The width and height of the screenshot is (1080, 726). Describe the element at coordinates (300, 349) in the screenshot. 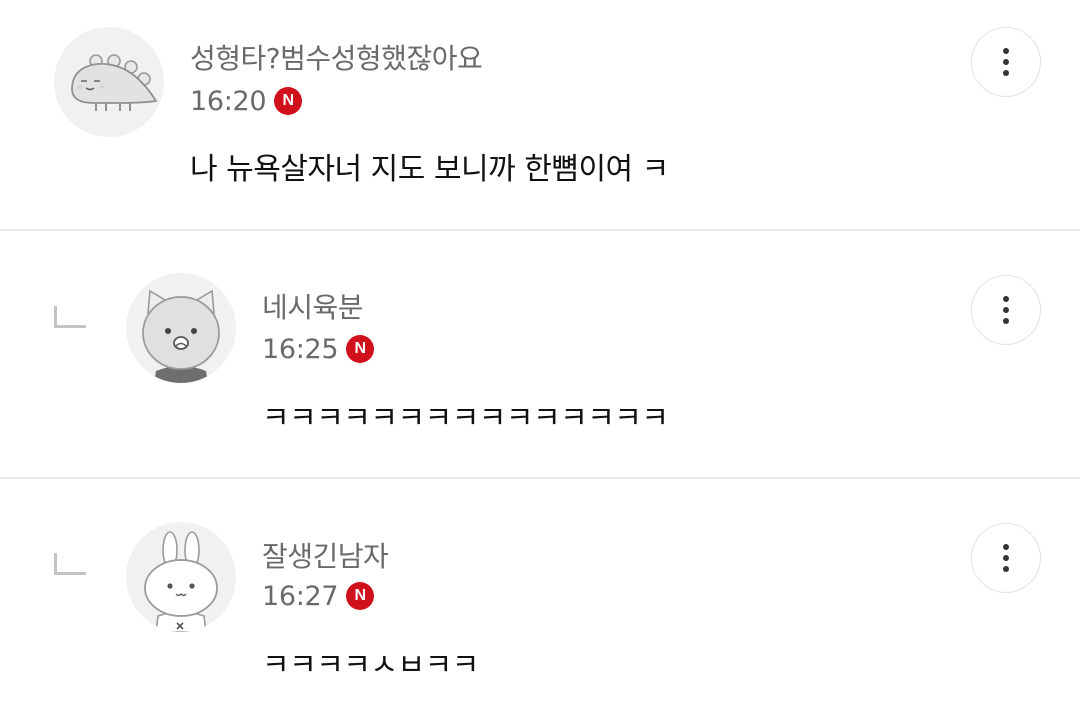

I see `comment-time: 16:25` at that location.